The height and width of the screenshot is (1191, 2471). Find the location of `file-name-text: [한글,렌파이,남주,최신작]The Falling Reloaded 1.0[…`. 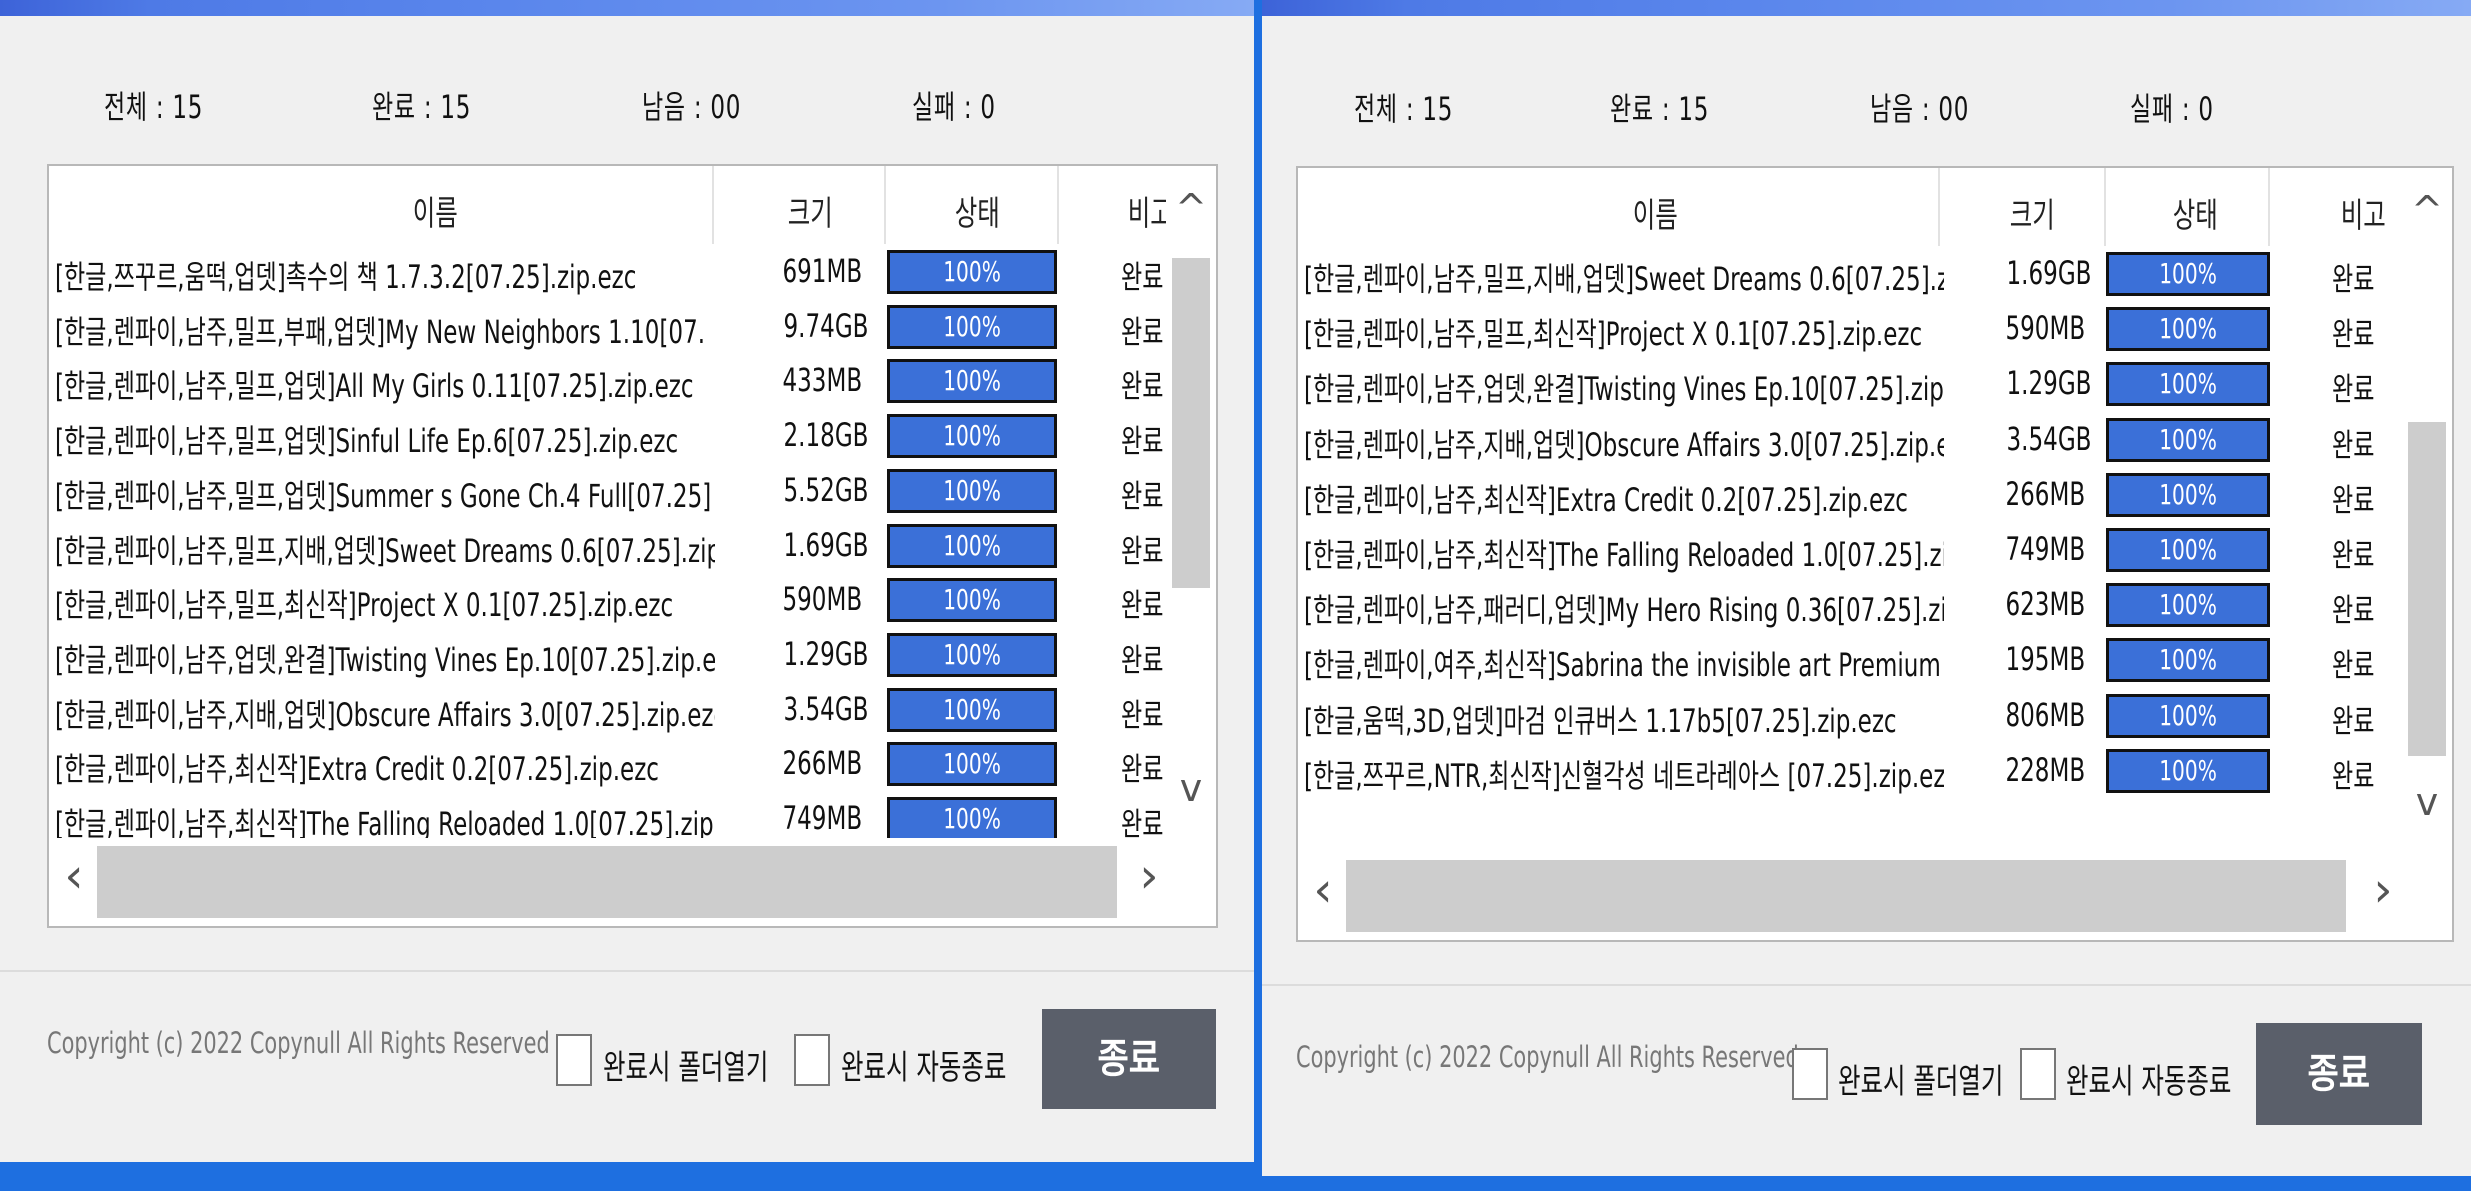

file-name-text: [한글,렌파이,남주,최신작]The Falling Reloaded 1.0[… is located at coordinates (1624, 555).